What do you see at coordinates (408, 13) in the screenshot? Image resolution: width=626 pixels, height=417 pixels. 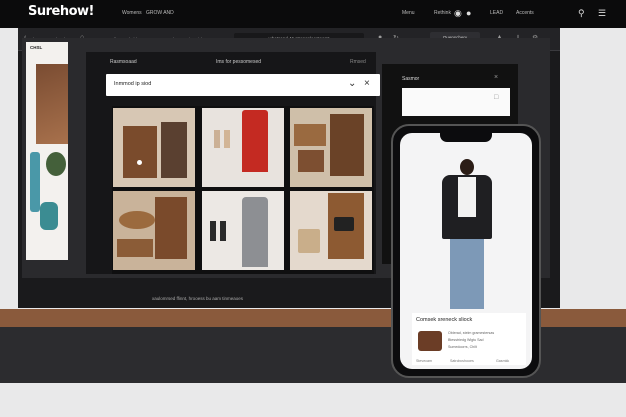 I see `nav-item-3: Menu` at bounding box center [408, 13].